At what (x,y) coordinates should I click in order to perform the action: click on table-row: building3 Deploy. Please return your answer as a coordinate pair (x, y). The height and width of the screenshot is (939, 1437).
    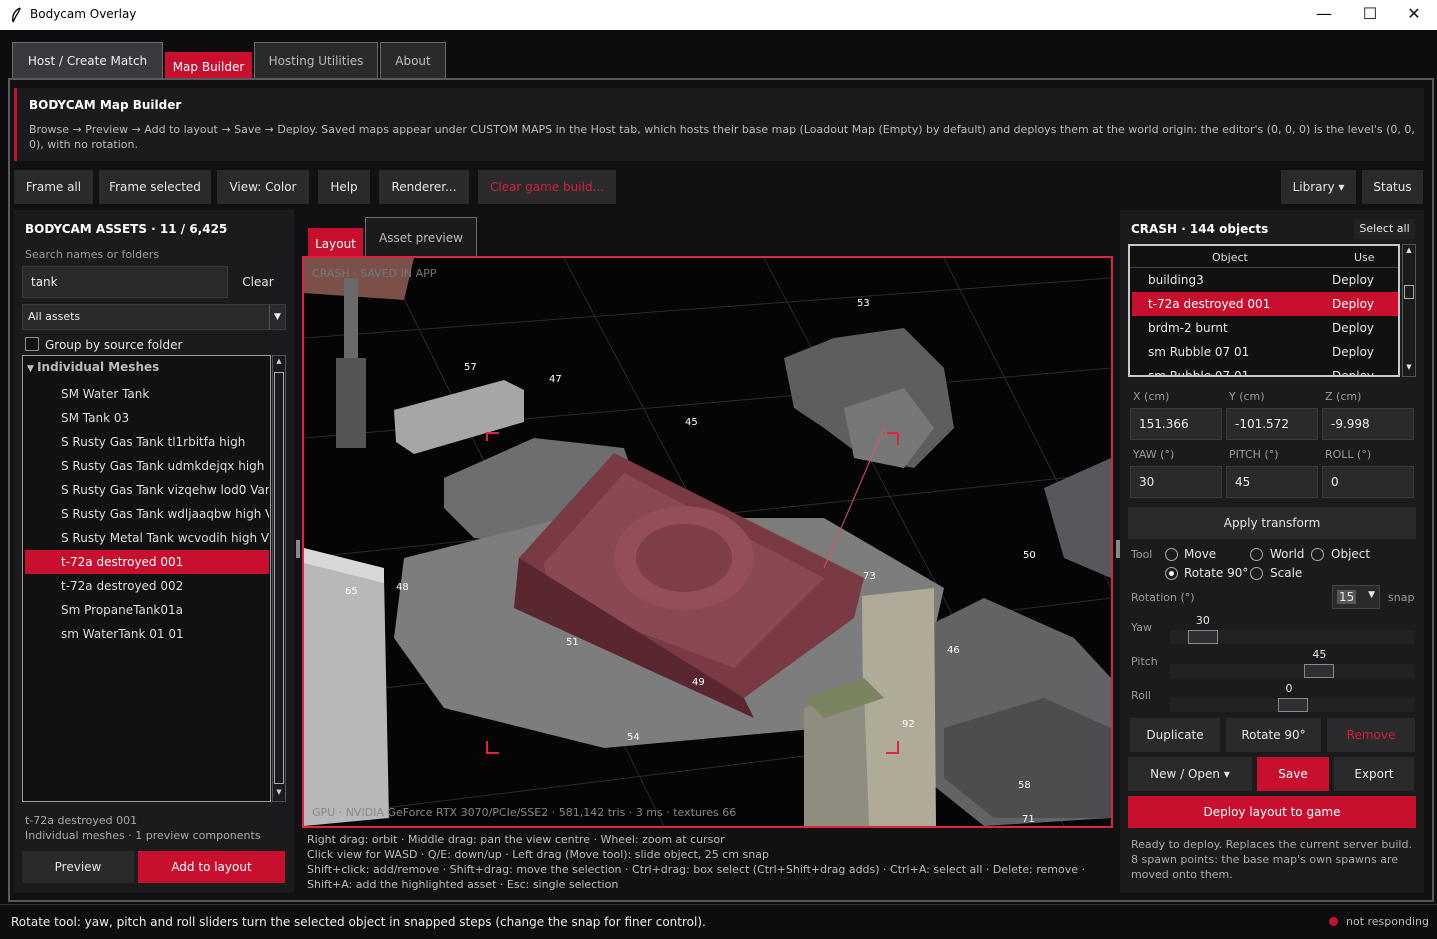
    Looking at the image, I should click on (1265, 280).